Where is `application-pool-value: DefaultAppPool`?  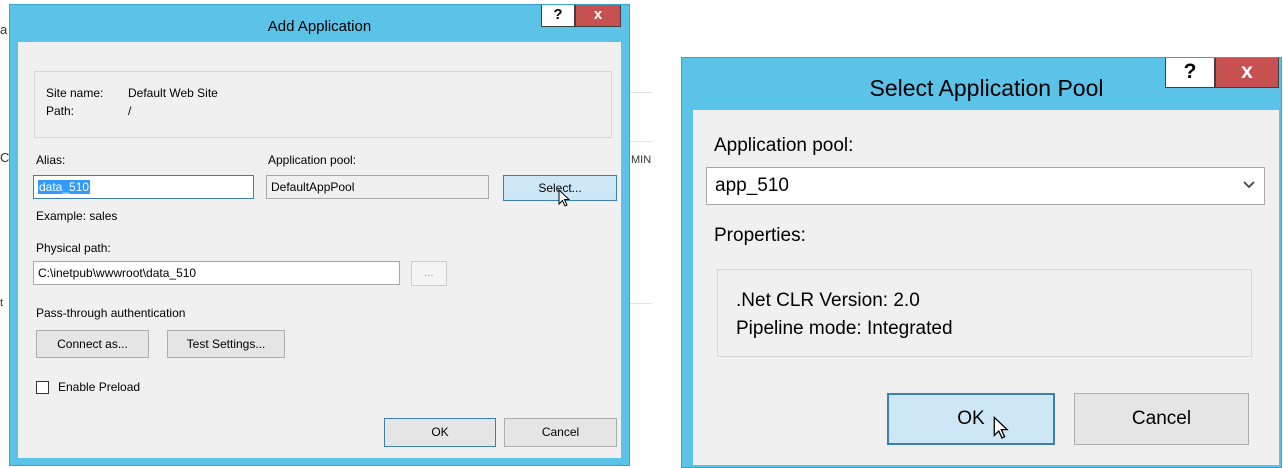 application-pool-value: DefaultAppPool is located at coordinates (313, 187).